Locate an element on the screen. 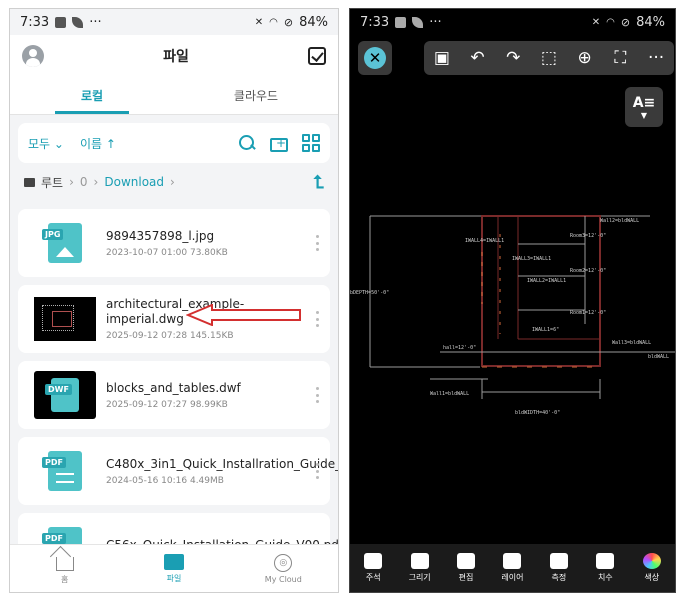 Image resolution: width=685 pixels, height=600 pixels. tool-layer: 레이어 is located at coordinates (512, 568).